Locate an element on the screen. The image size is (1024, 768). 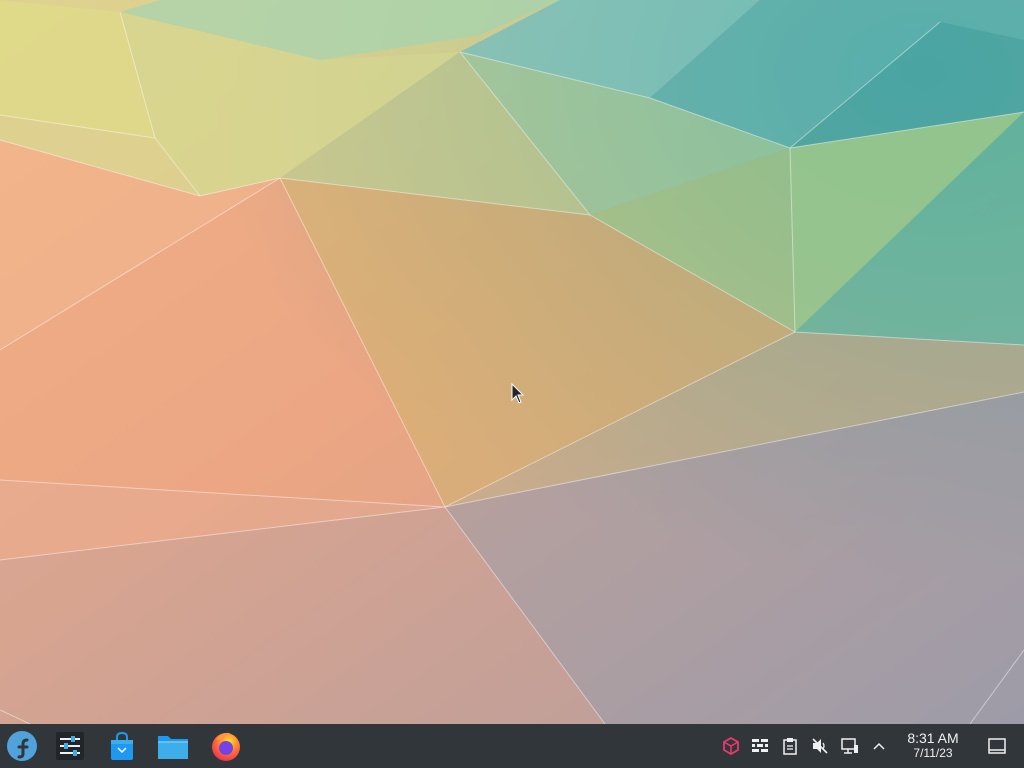
network-tray is located at coordinates (850, 746).